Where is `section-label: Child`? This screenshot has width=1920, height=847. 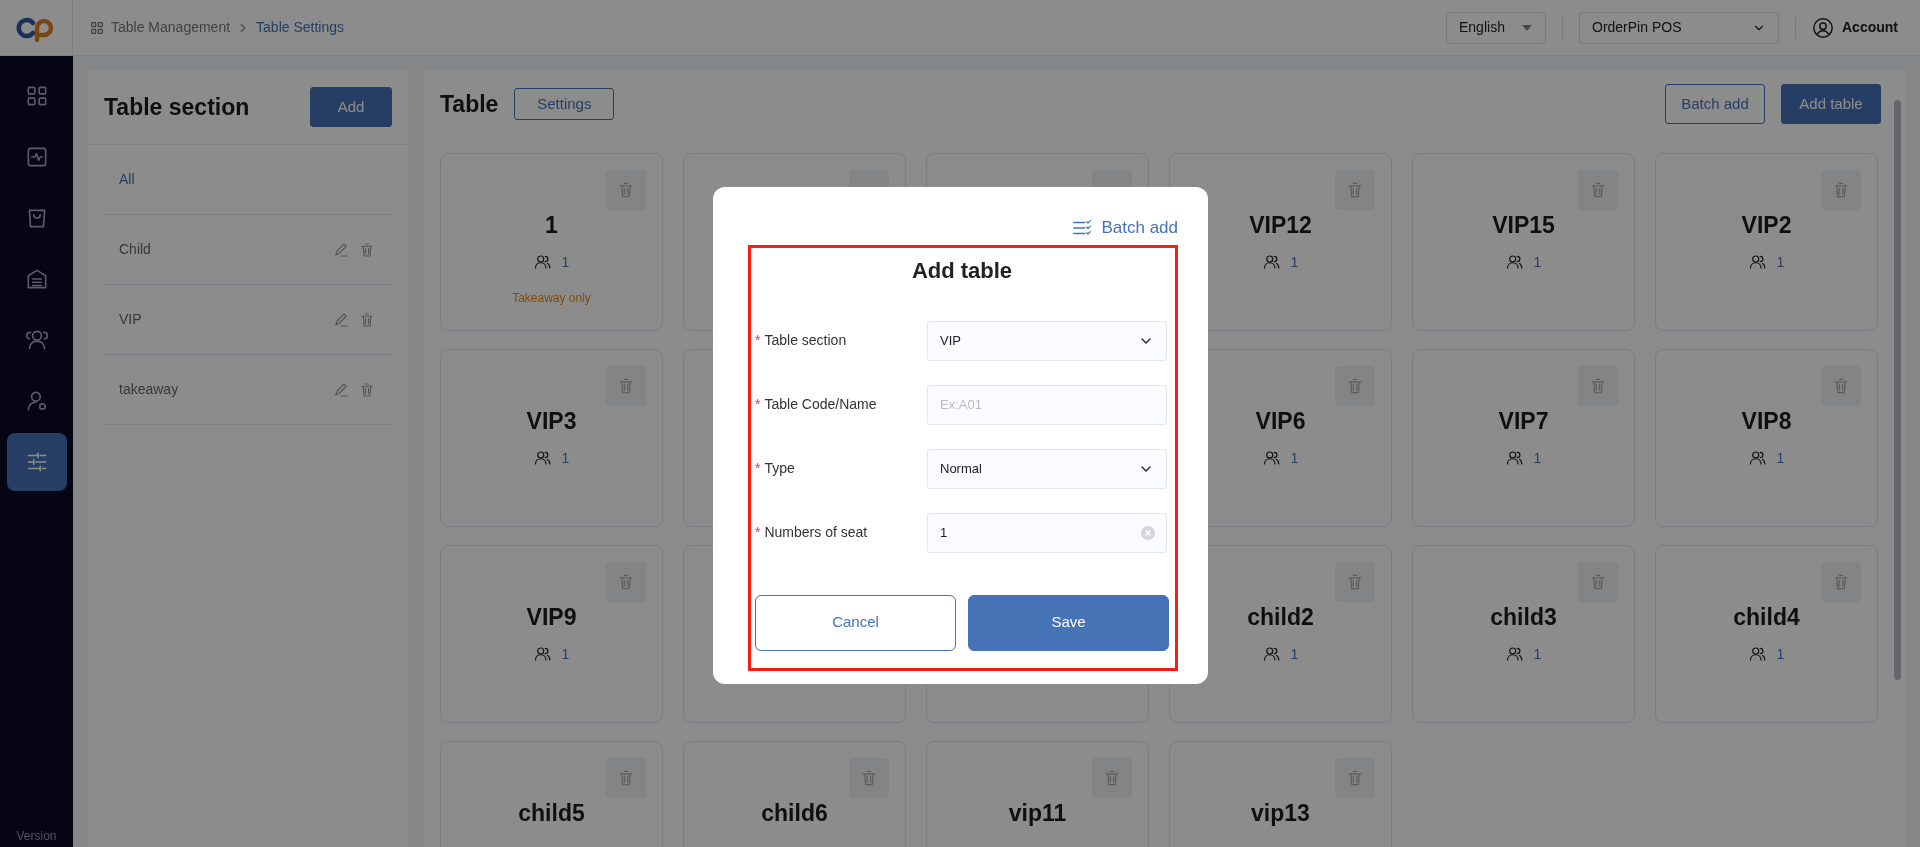
section-label: Child is located at coordinates (135, 249).